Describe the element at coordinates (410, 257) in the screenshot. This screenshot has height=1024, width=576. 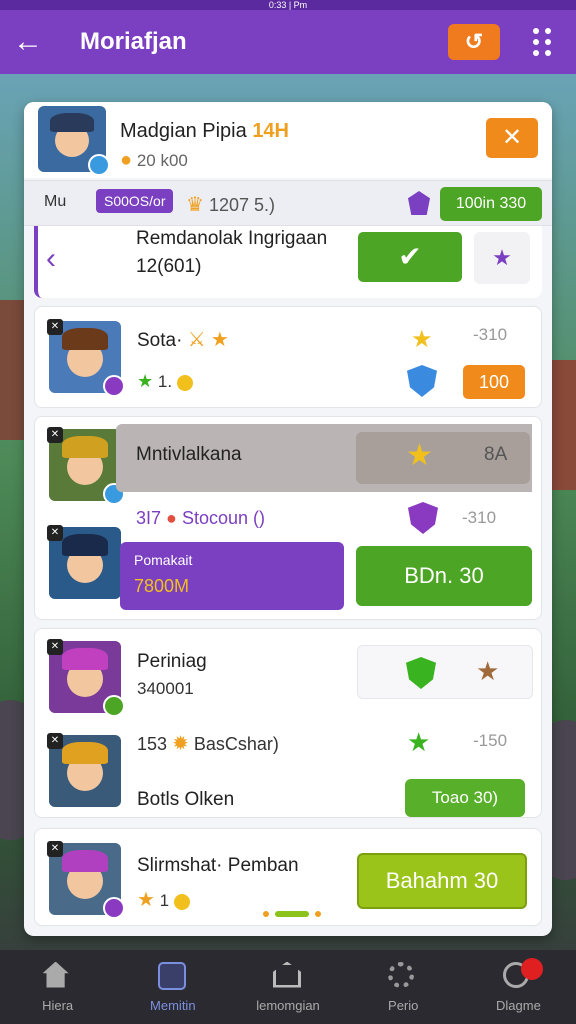
I see `confirm-check-button: ✔` at that location.